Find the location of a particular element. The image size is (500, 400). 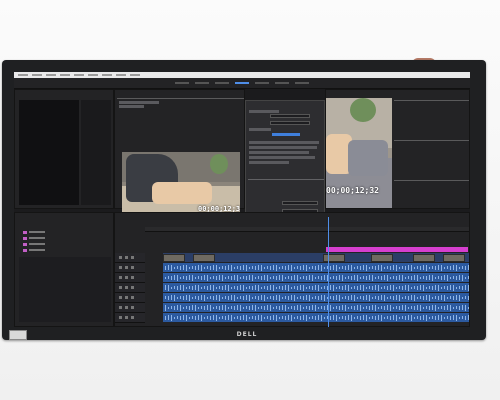

timeline-playhead is located at coordinates (329, 272).